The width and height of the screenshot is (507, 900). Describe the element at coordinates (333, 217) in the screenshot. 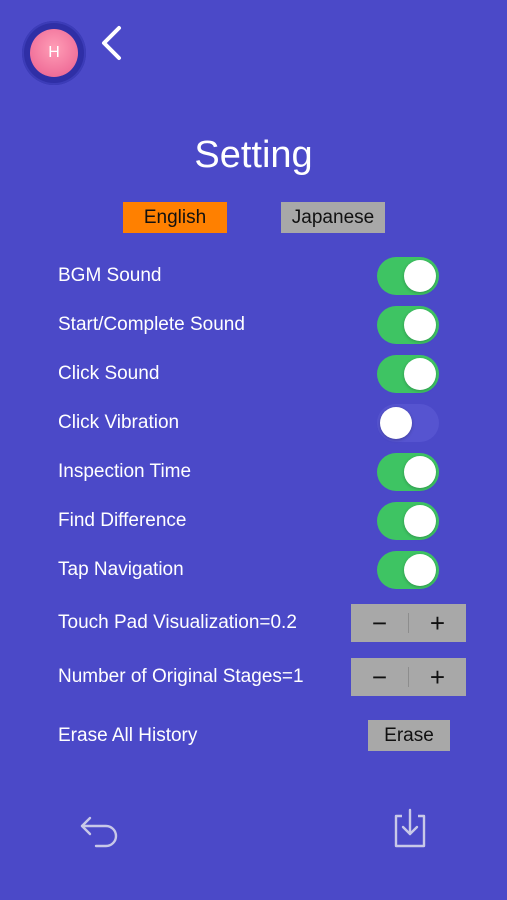

I see `japanese-language-button: Japanese` at that location.